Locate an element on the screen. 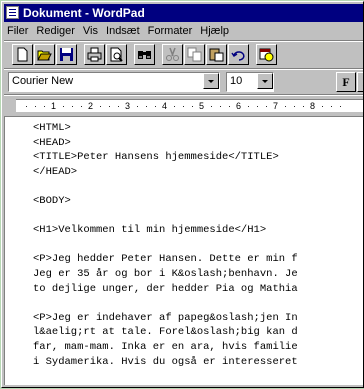 The height and width of the screenshot is (389, 364). font-name-select: Courier New is located at coordinates (114, 82).